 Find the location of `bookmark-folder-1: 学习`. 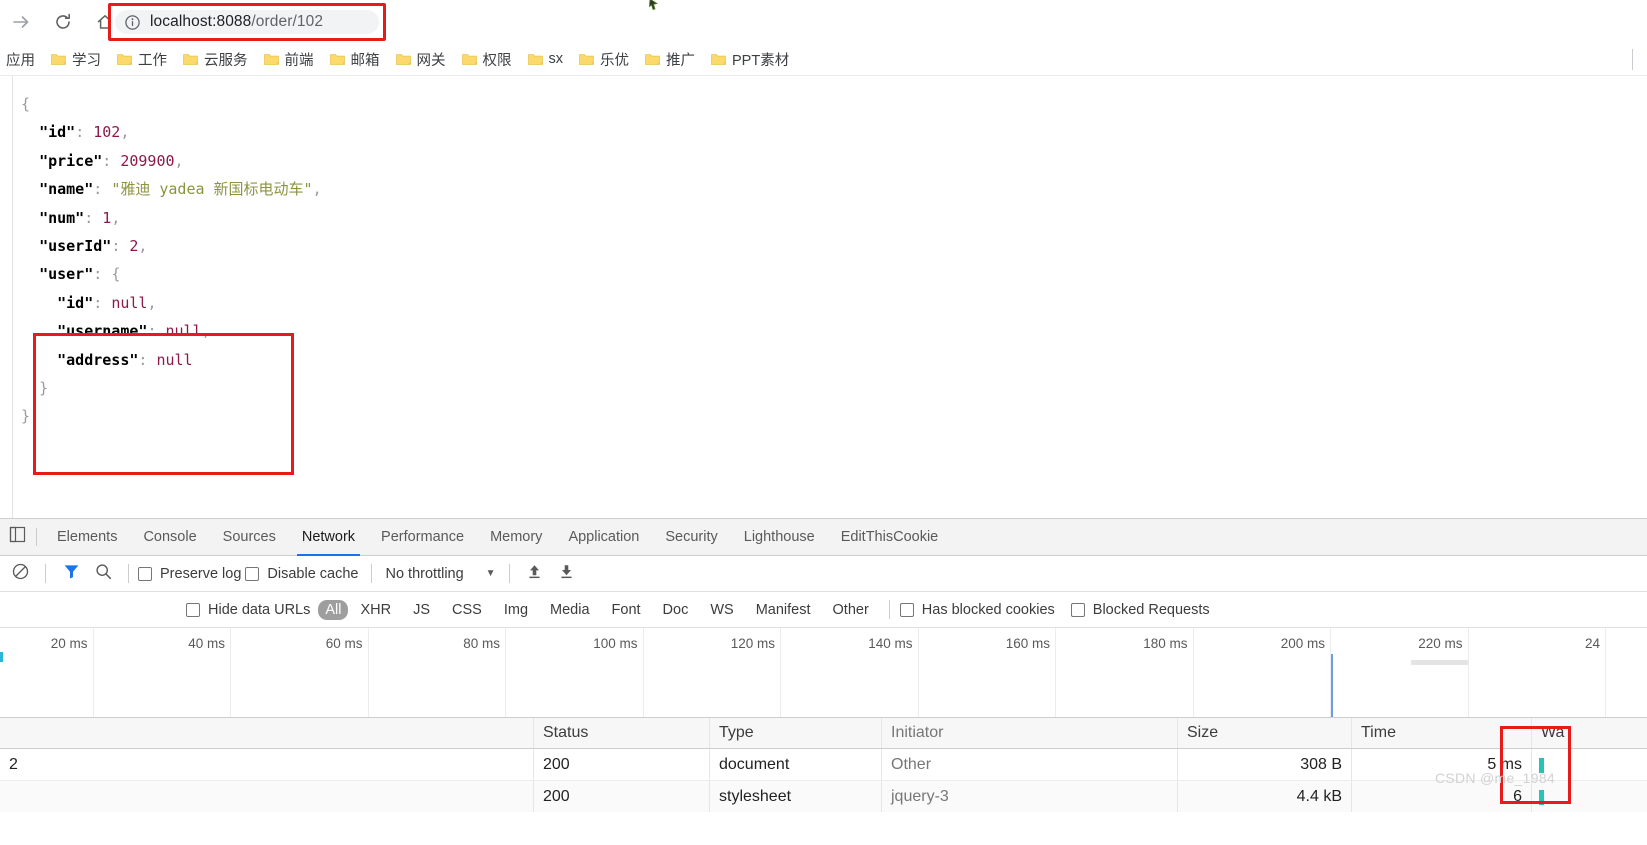

bookmark-folder-1: 学习 is located at coordinates (77, 59).